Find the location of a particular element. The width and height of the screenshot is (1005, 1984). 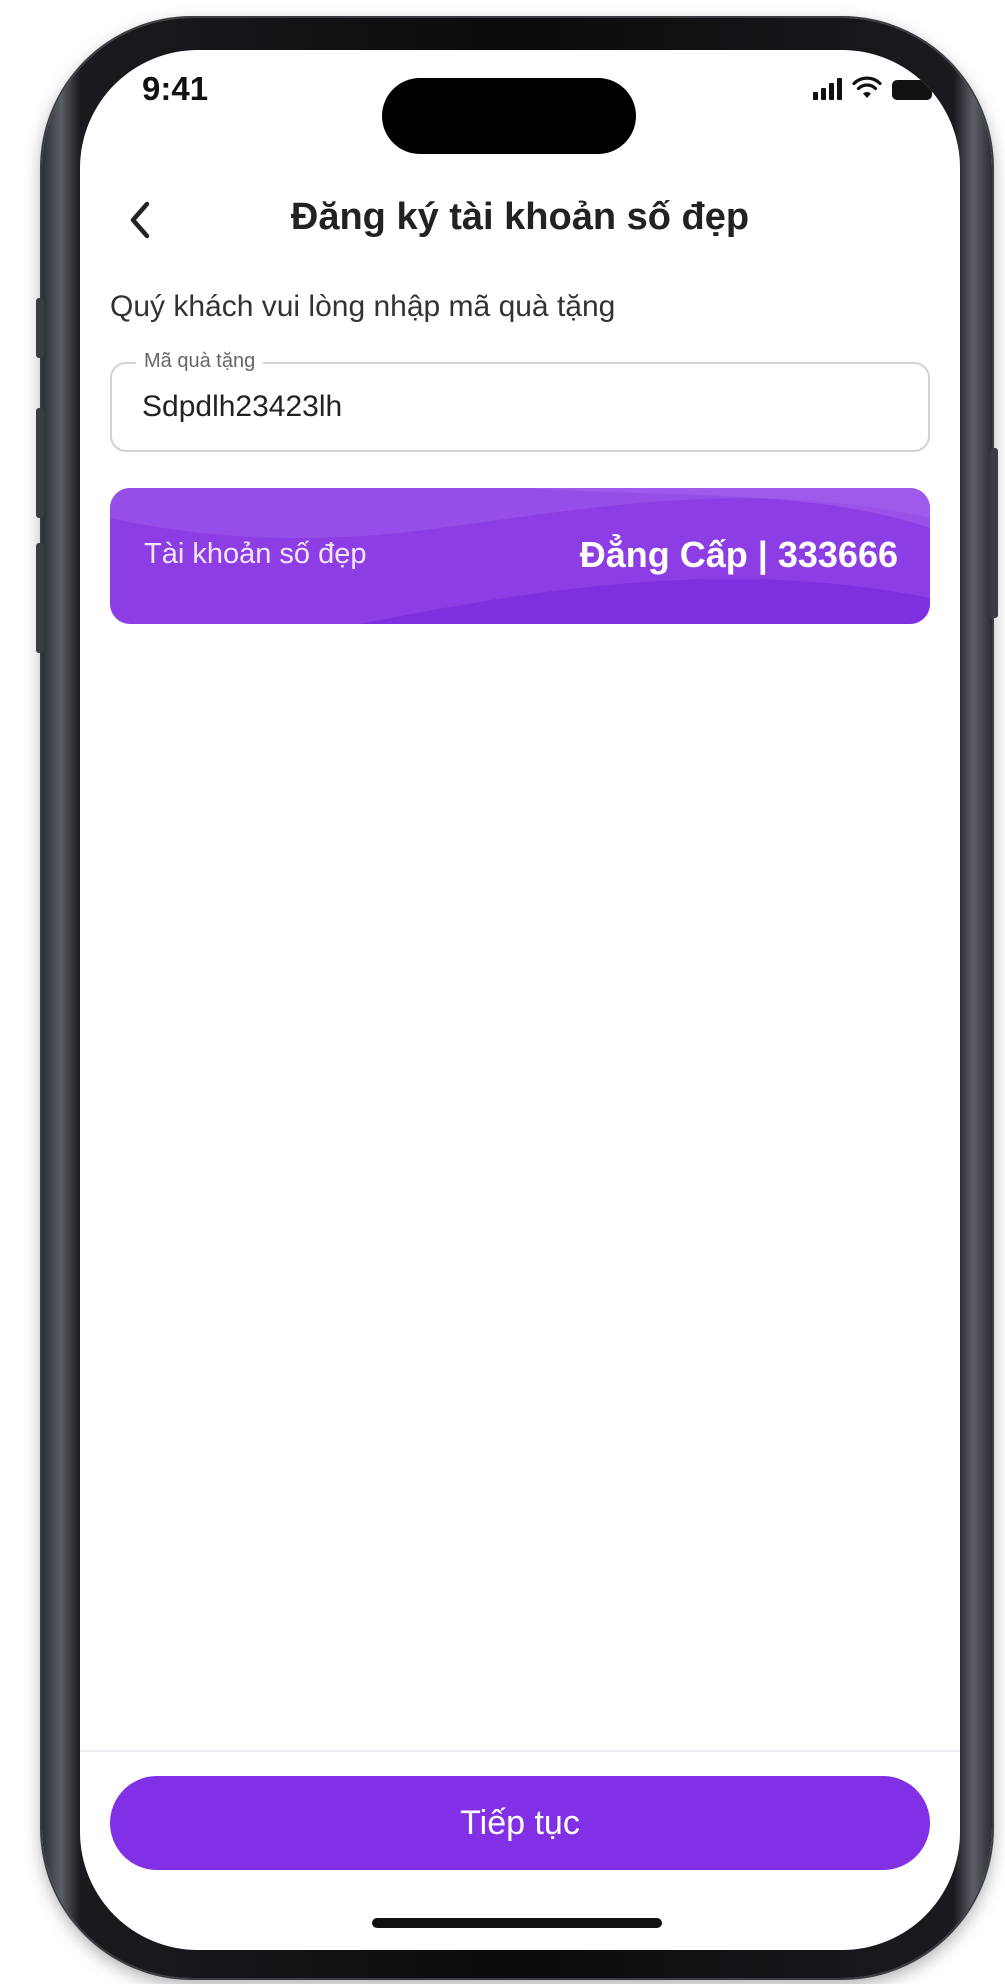

power-button is located at coordinates (994, 533).